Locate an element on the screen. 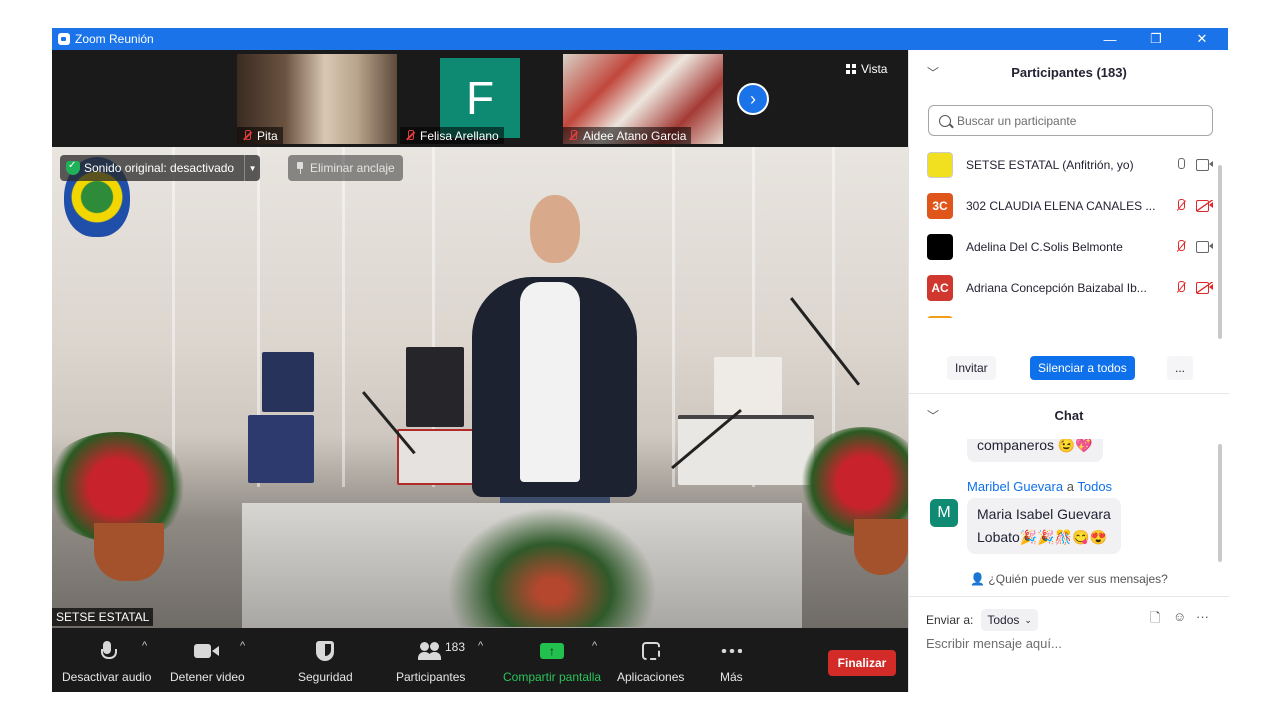 The width and height of the screenshot is (1280, 720). participant-video-pita: Pita is located at coordinates (317, 99).